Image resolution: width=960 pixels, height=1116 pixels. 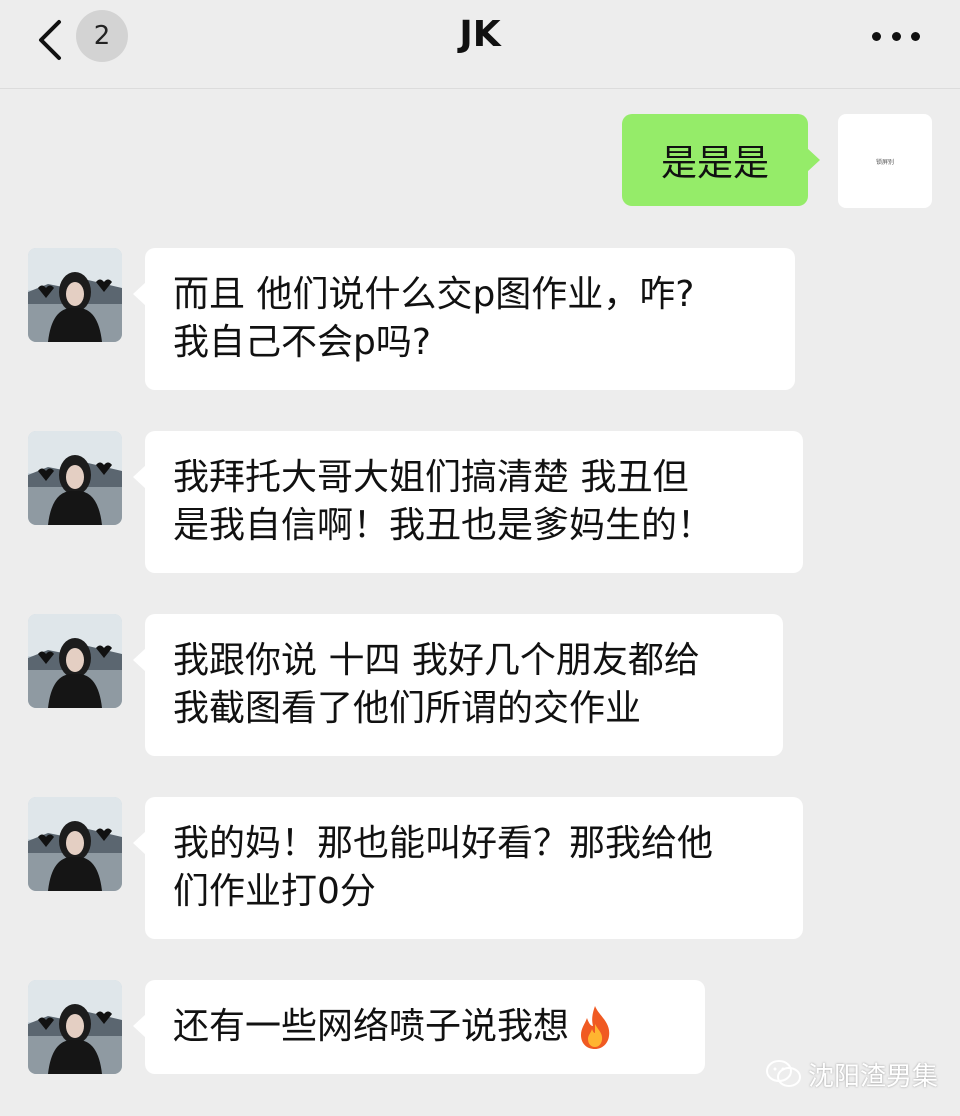 I want to click on message-line: 我跟你说 十四 我好几个朋友都给, so click(x=436, y=660).